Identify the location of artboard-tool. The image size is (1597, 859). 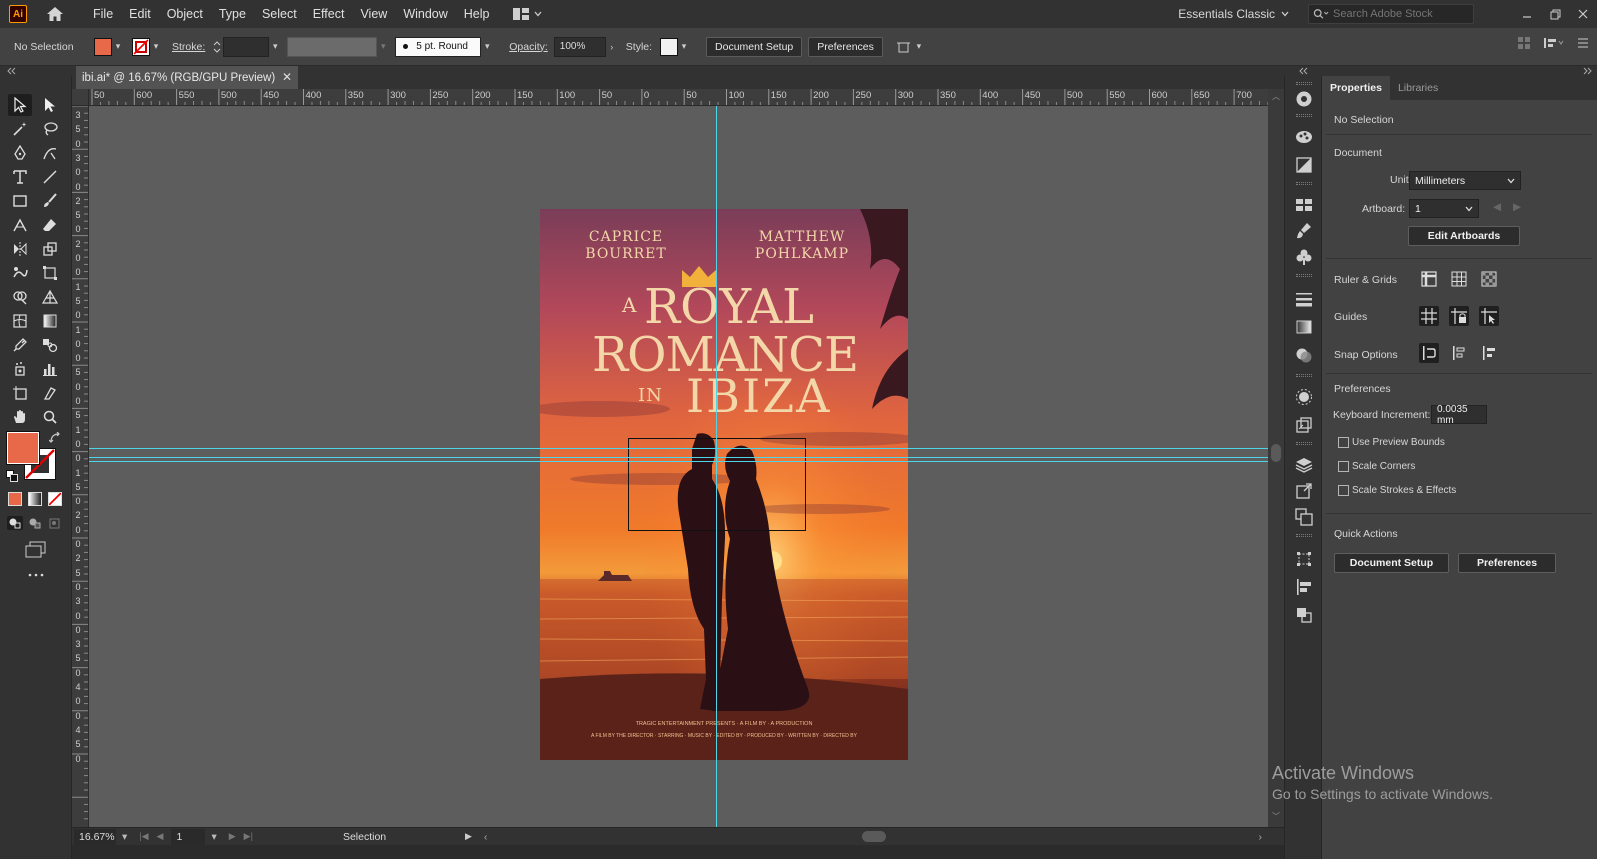
(20, 393).